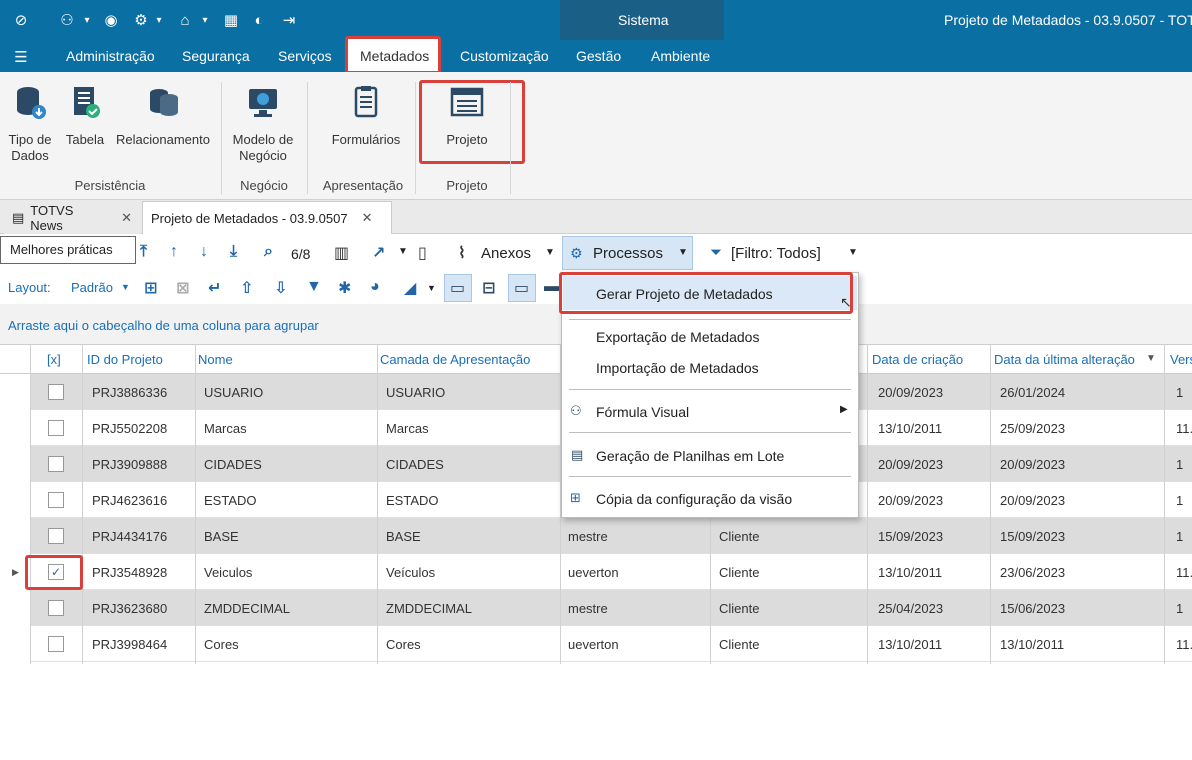 The height and width of the screenshot is (760, 1192). I want to click on tabela-button: Tabela, so click(85, 116).